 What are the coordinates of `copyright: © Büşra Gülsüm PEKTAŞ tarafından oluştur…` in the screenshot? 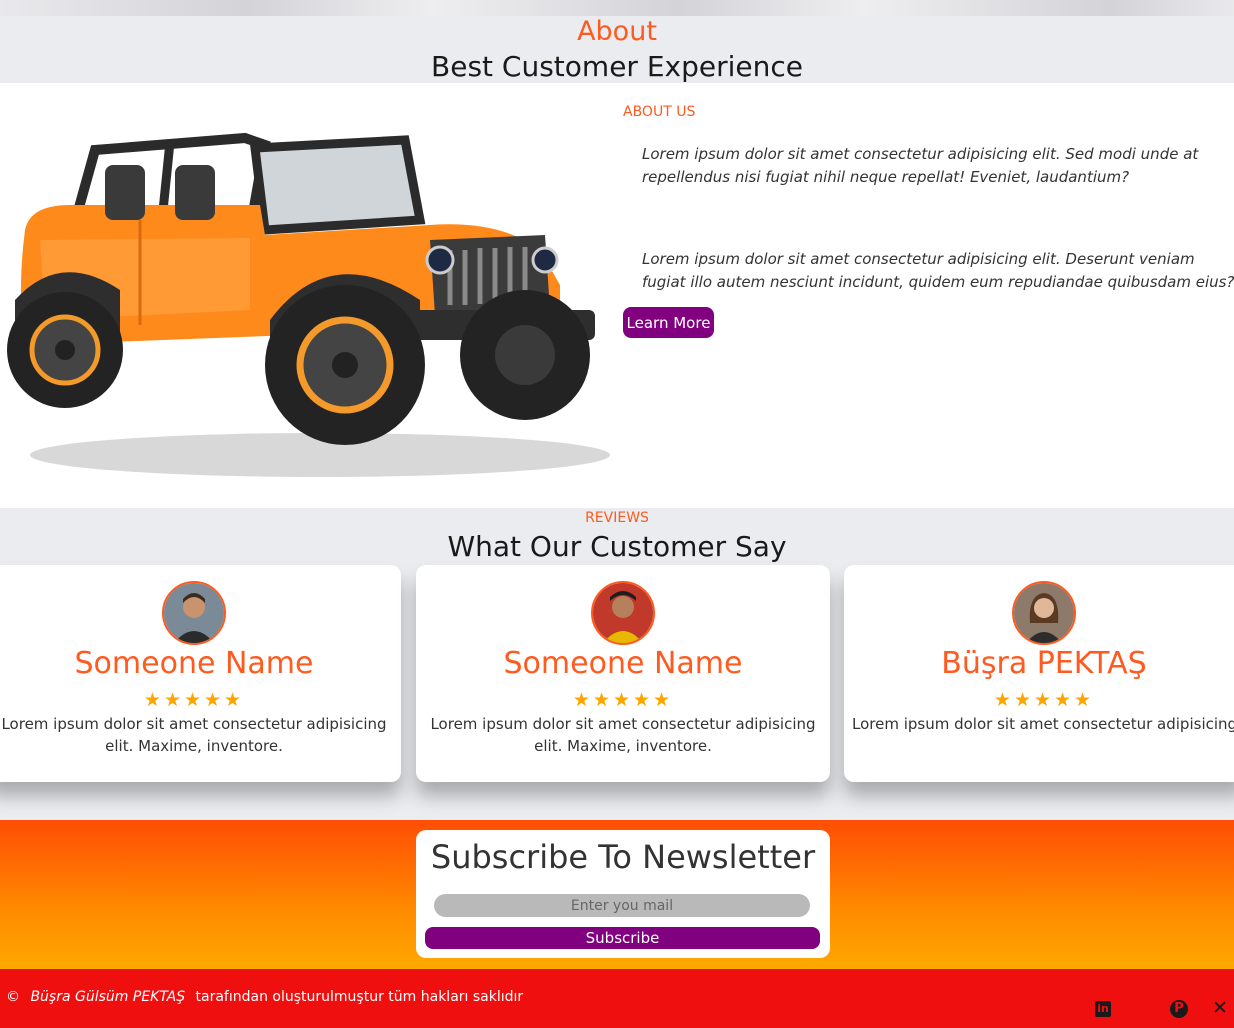 It's located at (264, 997).